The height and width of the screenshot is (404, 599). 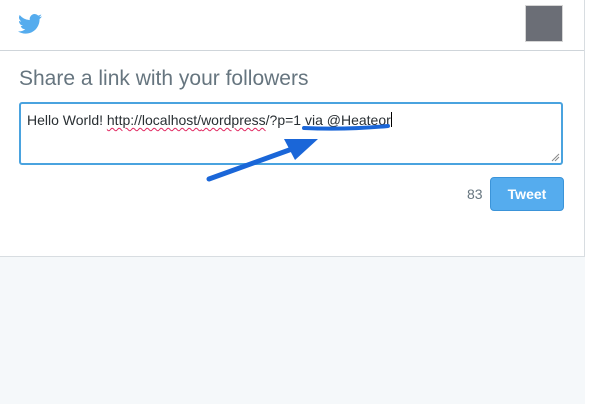 What do you see at coordinates (391, 119) in the screenshot?
I see `text-cursor` at bounding box center [391, 119].